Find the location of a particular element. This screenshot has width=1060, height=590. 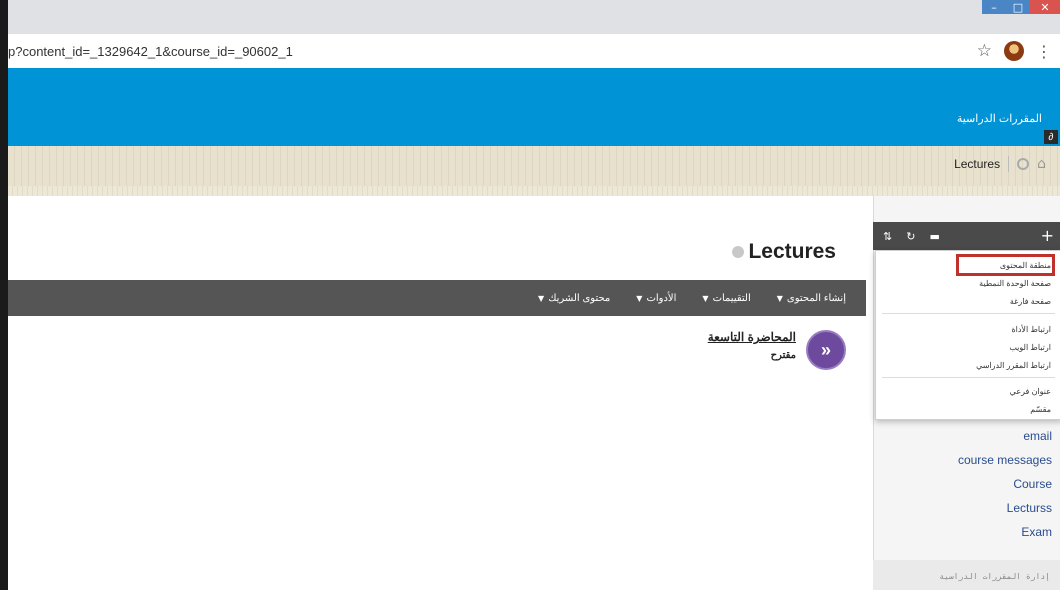

home-icon: ⌂ is located at coordinates (1041, 164).